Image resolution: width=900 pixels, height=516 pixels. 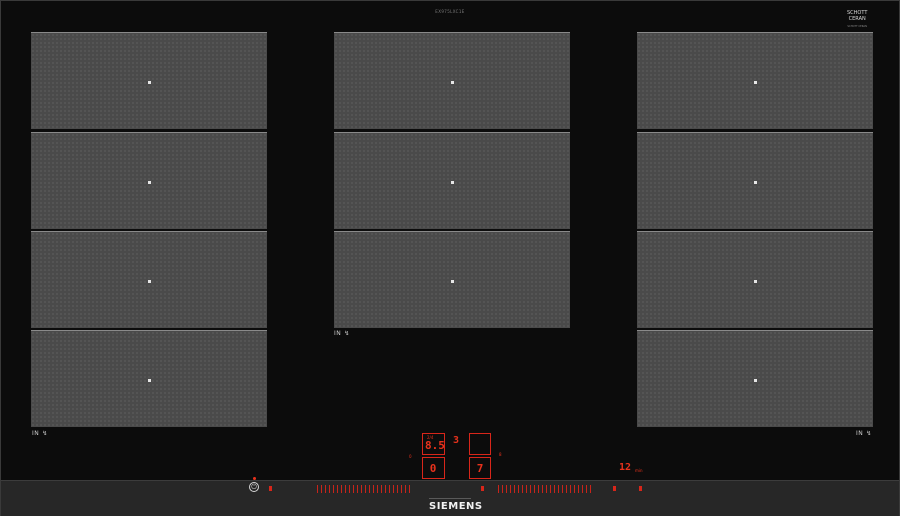 I want to click on power-button: ⏻, so click(x=254, y=487).